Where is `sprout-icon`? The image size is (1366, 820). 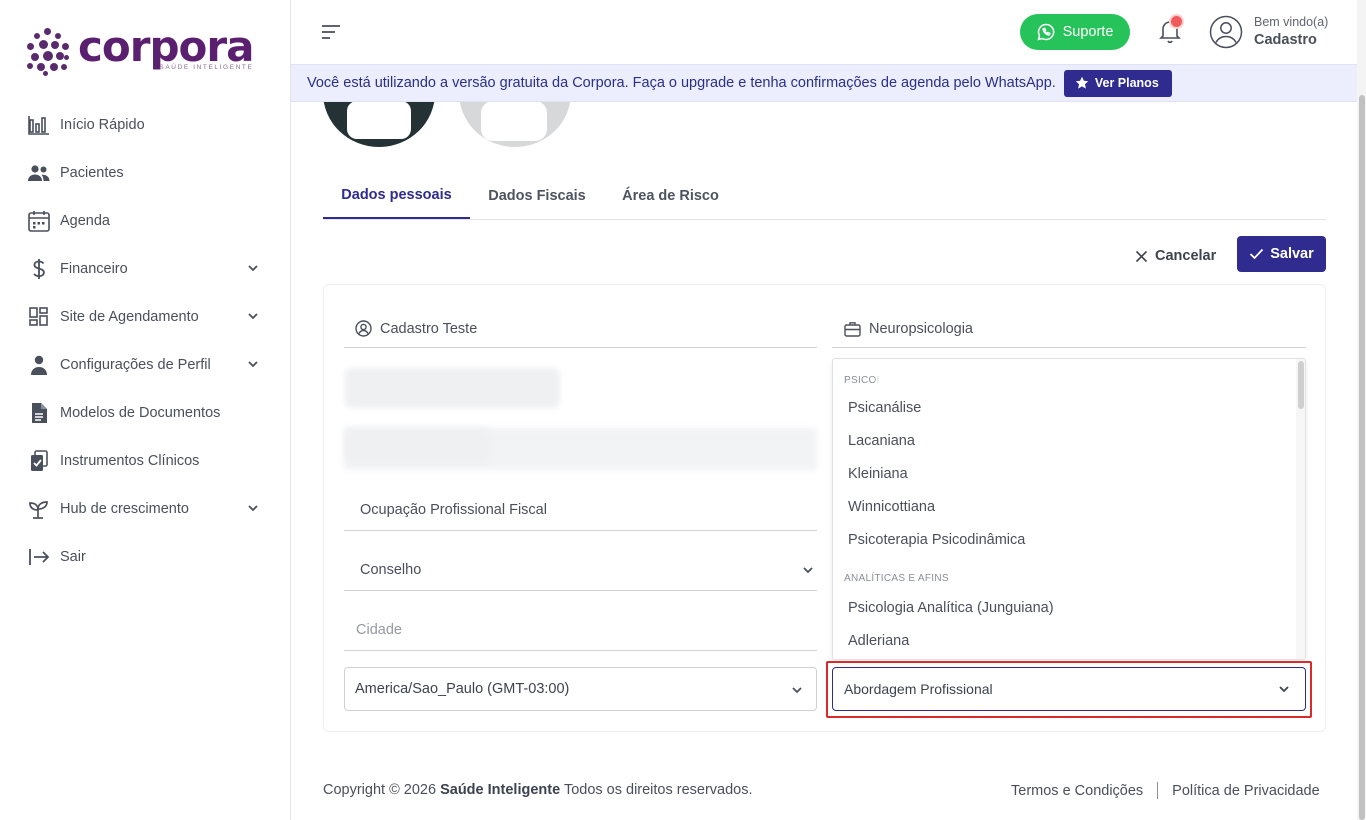
sprout-icon is located at coordinates (39, 509).